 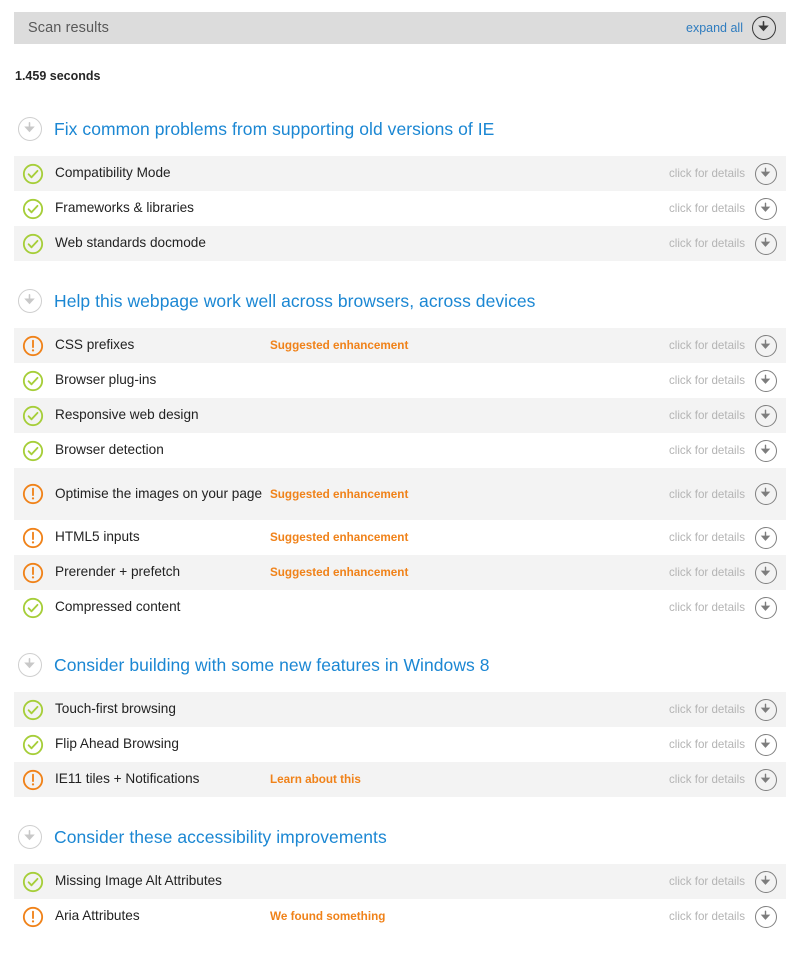 I want to click on result-row-title: Prerender + prefetch, so click(x=118, y=572).